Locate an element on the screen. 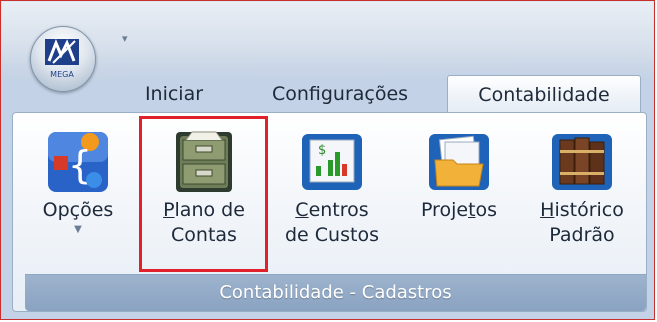 The width and height of the screenshot is (657, 322). options-icon: { is located at coordinates (78, 162).